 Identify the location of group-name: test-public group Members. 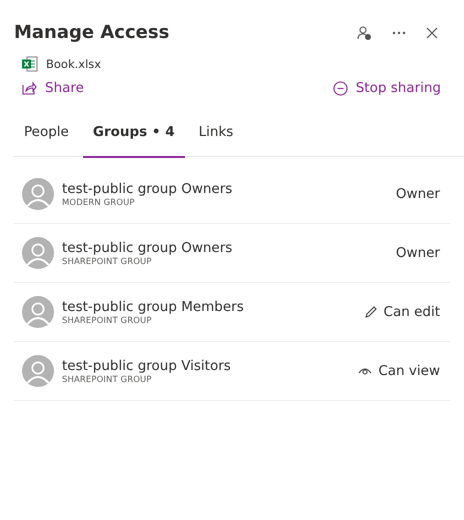
(153, 306).